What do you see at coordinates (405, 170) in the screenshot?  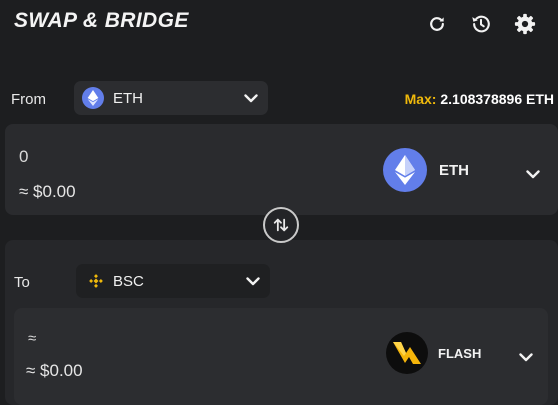 I see `eth-token-icon` at bounding box center [405, 170].